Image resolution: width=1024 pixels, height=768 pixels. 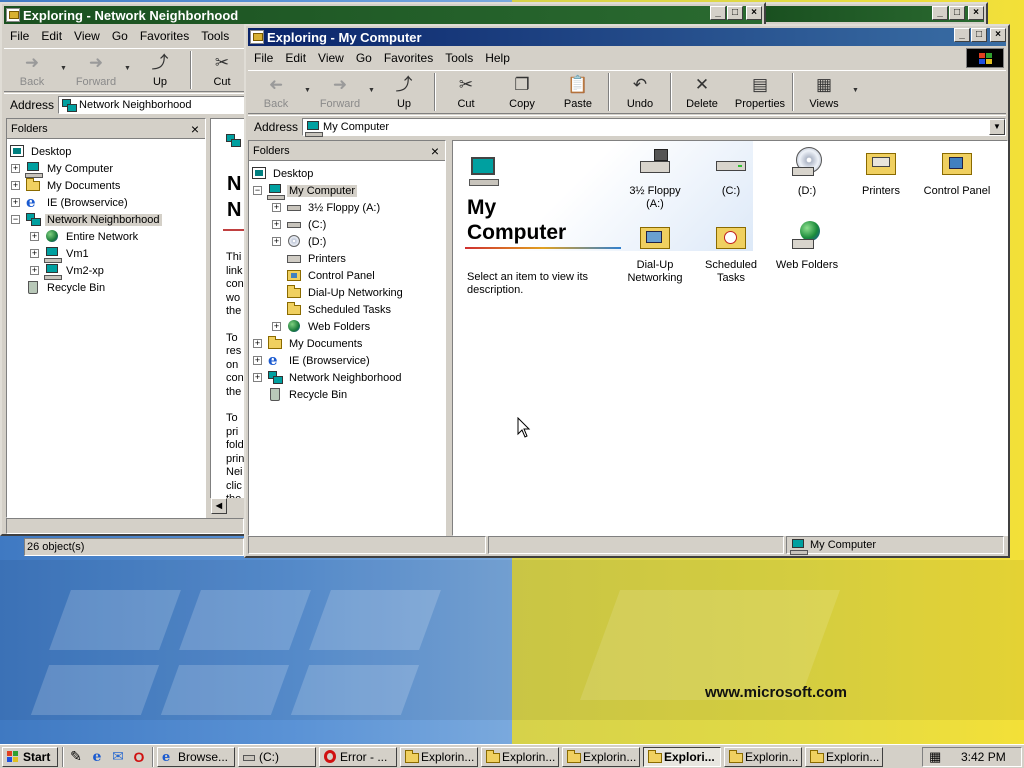 I want to click on menu-help: Help, so click(x=497, y=58).